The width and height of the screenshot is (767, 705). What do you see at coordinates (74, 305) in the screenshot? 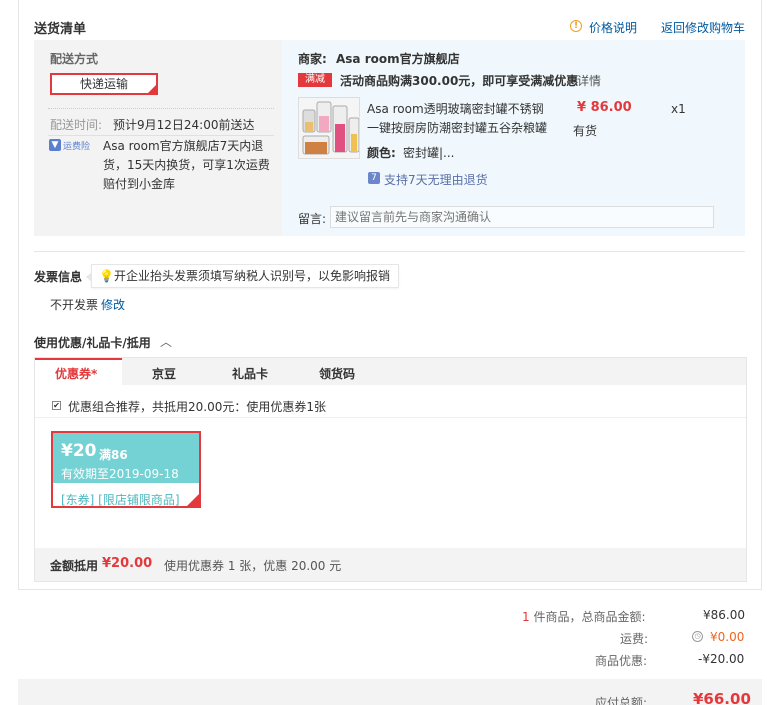
I see `invoice-value: 不开发票` at bounding box center [74, 305].